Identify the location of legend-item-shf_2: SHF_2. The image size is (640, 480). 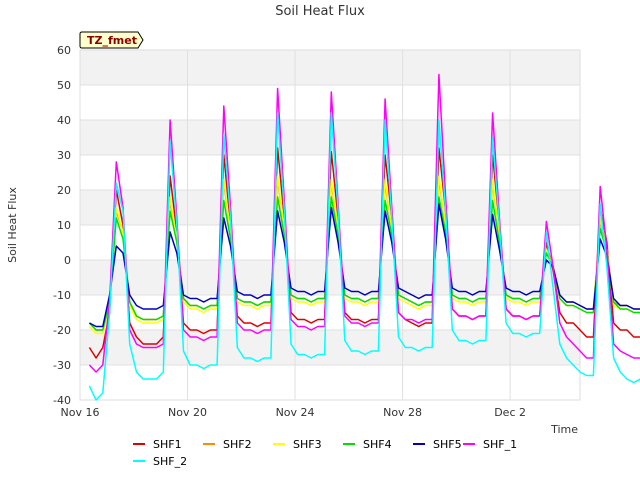
(160, 461).